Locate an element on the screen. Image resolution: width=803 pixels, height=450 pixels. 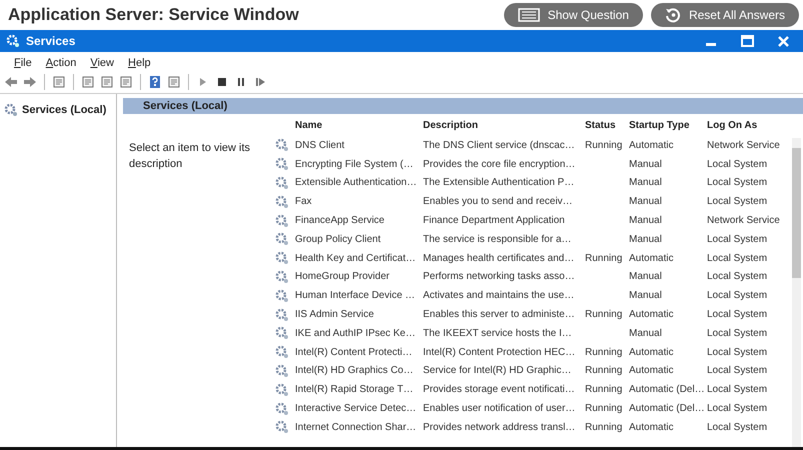
column-header: Status is located at coordinates (607, 125).